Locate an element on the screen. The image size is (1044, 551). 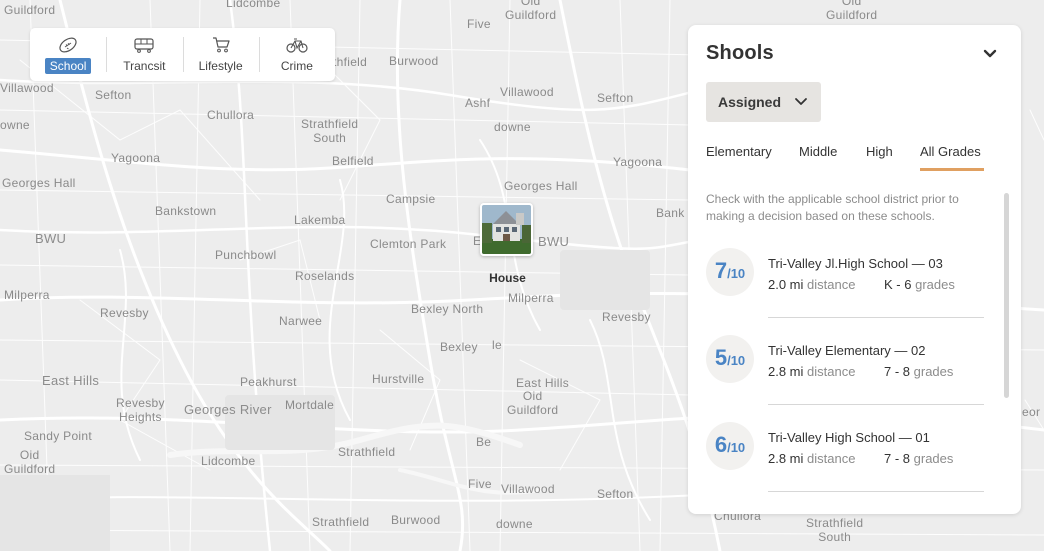
rating-badge: 5/10 is located at coordinates (730, 359).